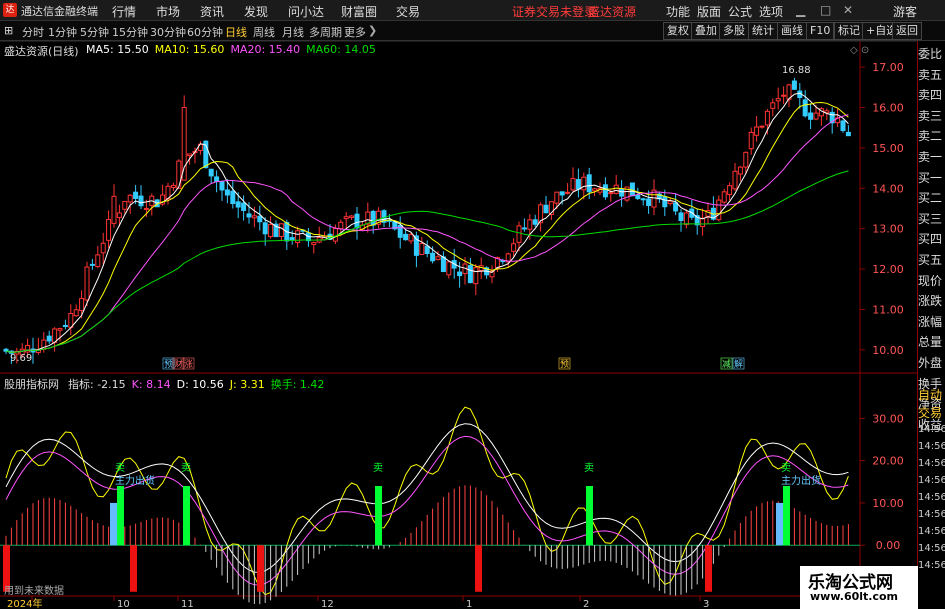 This screenshot has height=609, width=945. Describe the element at coordinates (554, 11) in the screenshot. I see `login-alert: 证券交易未登录` at that location.